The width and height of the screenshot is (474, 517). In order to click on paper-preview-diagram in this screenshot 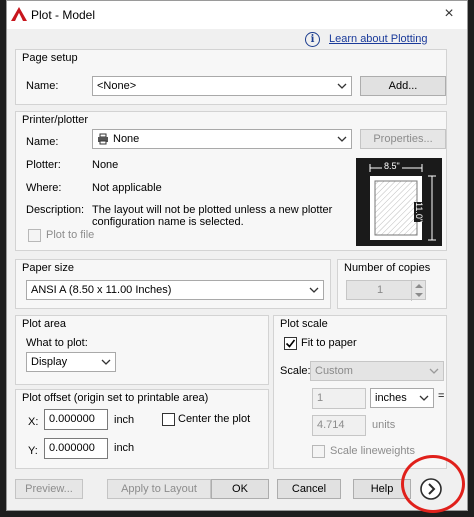, I will do `click(402, 202)`.